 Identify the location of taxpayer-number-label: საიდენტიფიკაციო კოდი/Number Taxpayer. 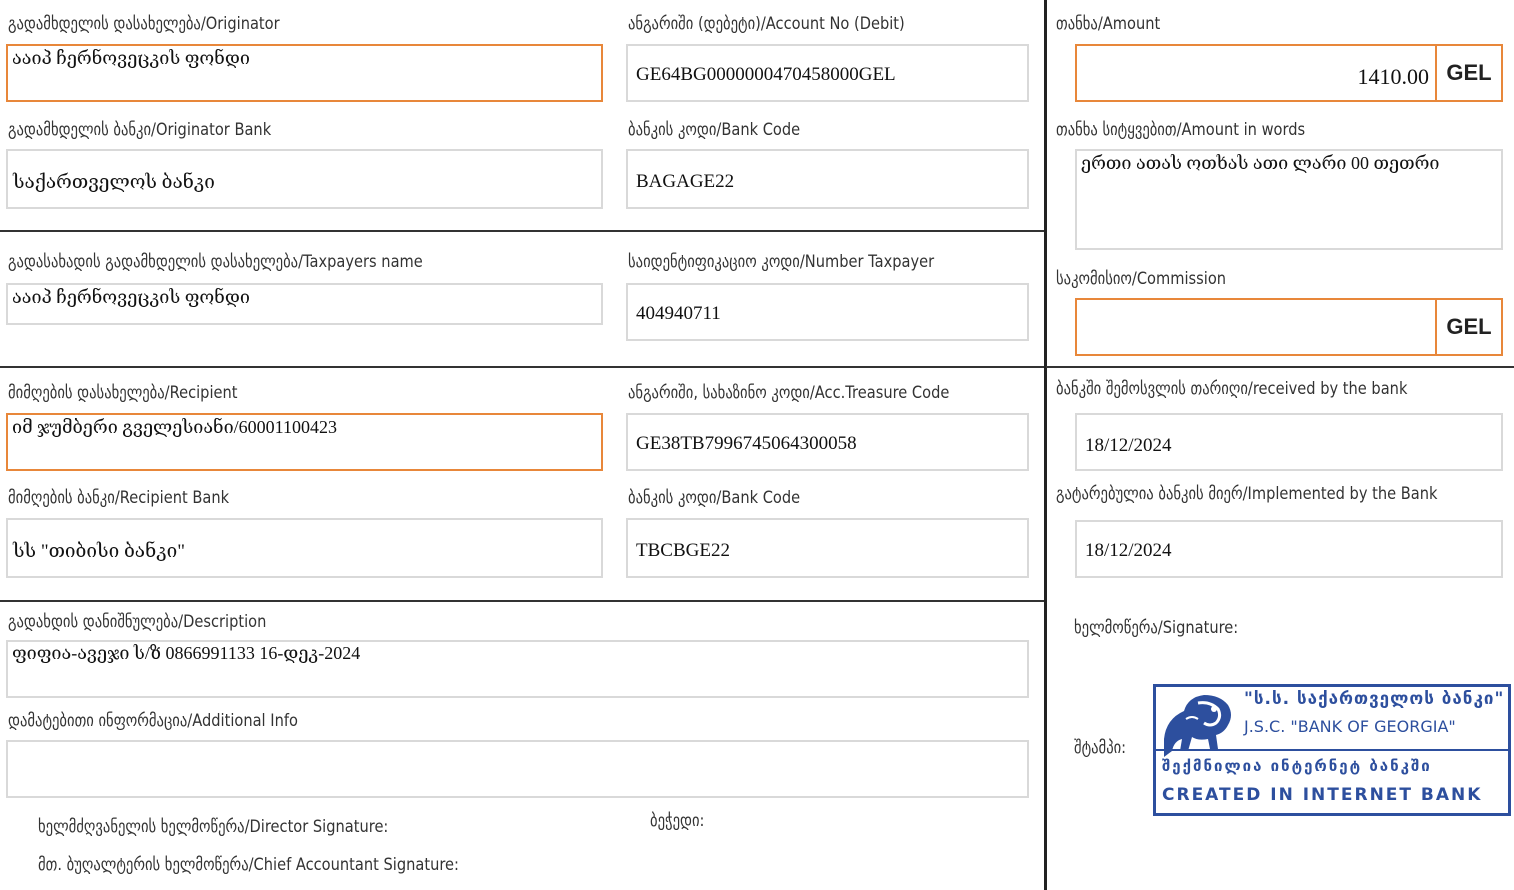
(781, 262).